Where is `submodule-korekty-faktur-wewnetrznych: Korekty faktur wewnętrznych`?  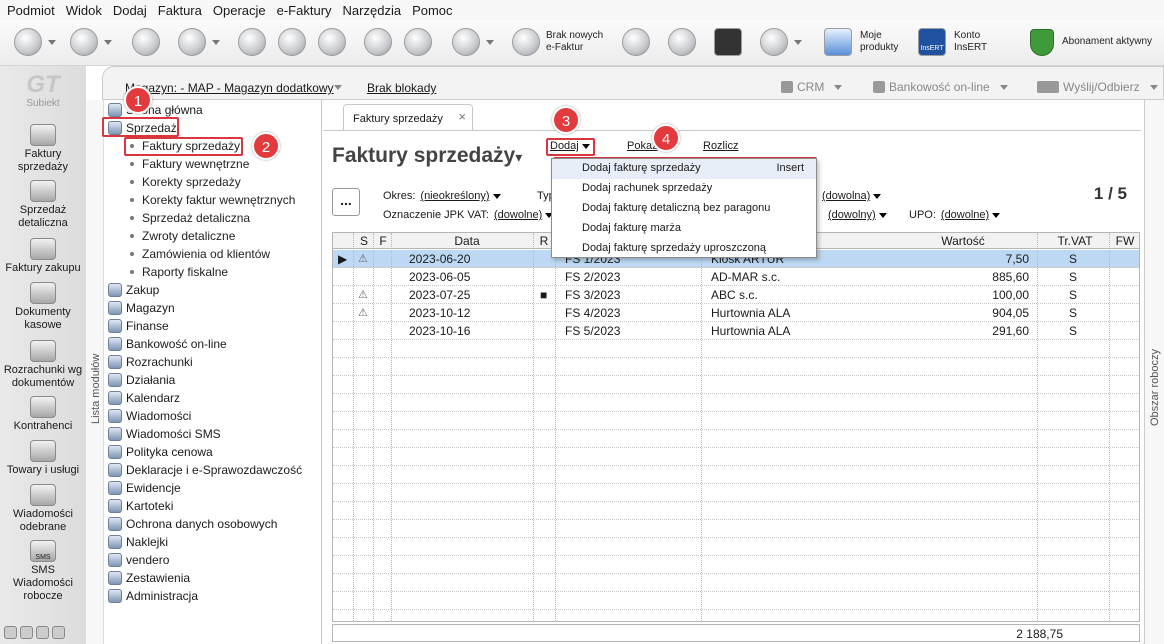
submodule-korekty-faktur-wewnetrznych: Korekty faktur wewnętrznych is located at coordinates (212, 200).